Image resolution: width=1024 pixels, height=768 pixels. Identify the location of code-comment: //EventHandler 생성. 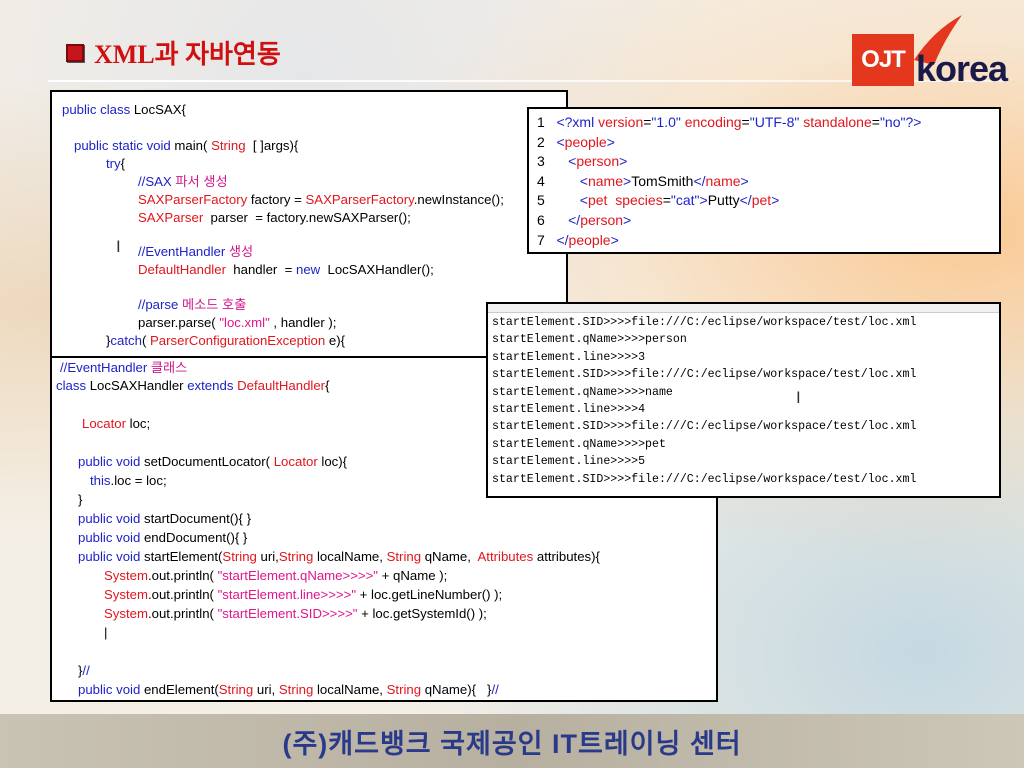
(196, 251).